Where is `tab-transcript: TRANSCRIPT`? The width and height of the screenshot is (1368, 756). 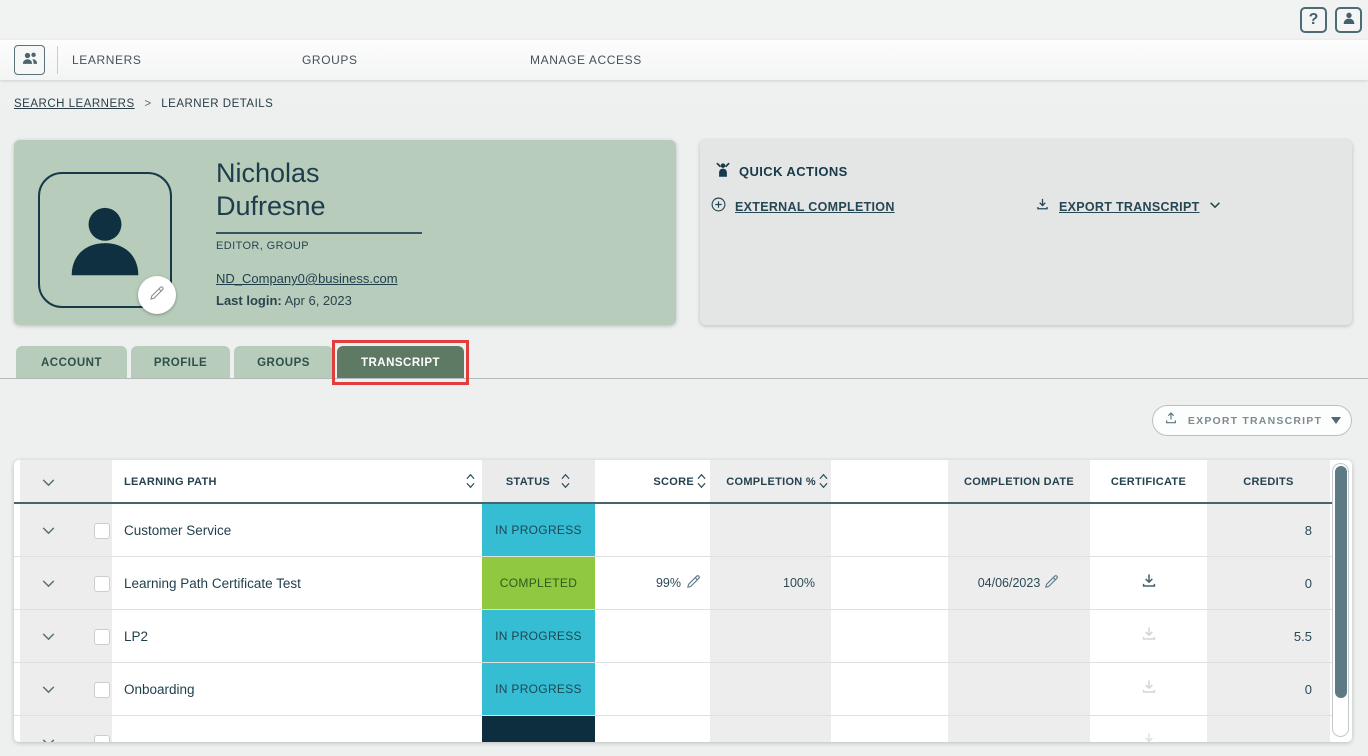
tab-transcript: TRANSCRIPT is located at coordinates (400, 362).